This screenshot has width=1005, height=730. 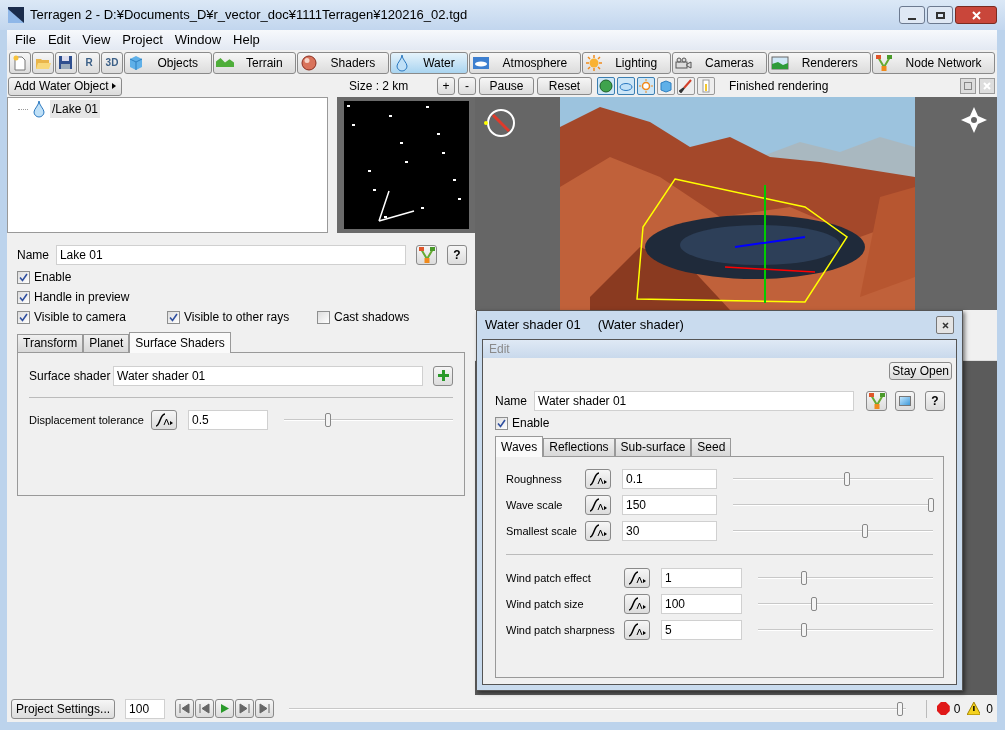 I want to click on restore-button, so click(x=968, y=86).